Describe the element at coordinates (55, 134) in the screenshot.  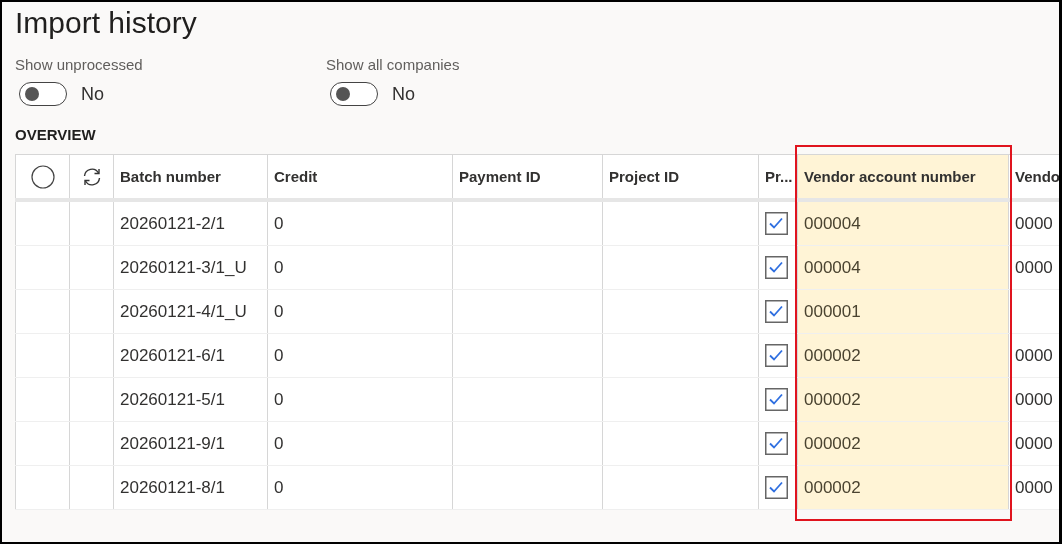
I see `section-title: OVERVIEW` at that location.